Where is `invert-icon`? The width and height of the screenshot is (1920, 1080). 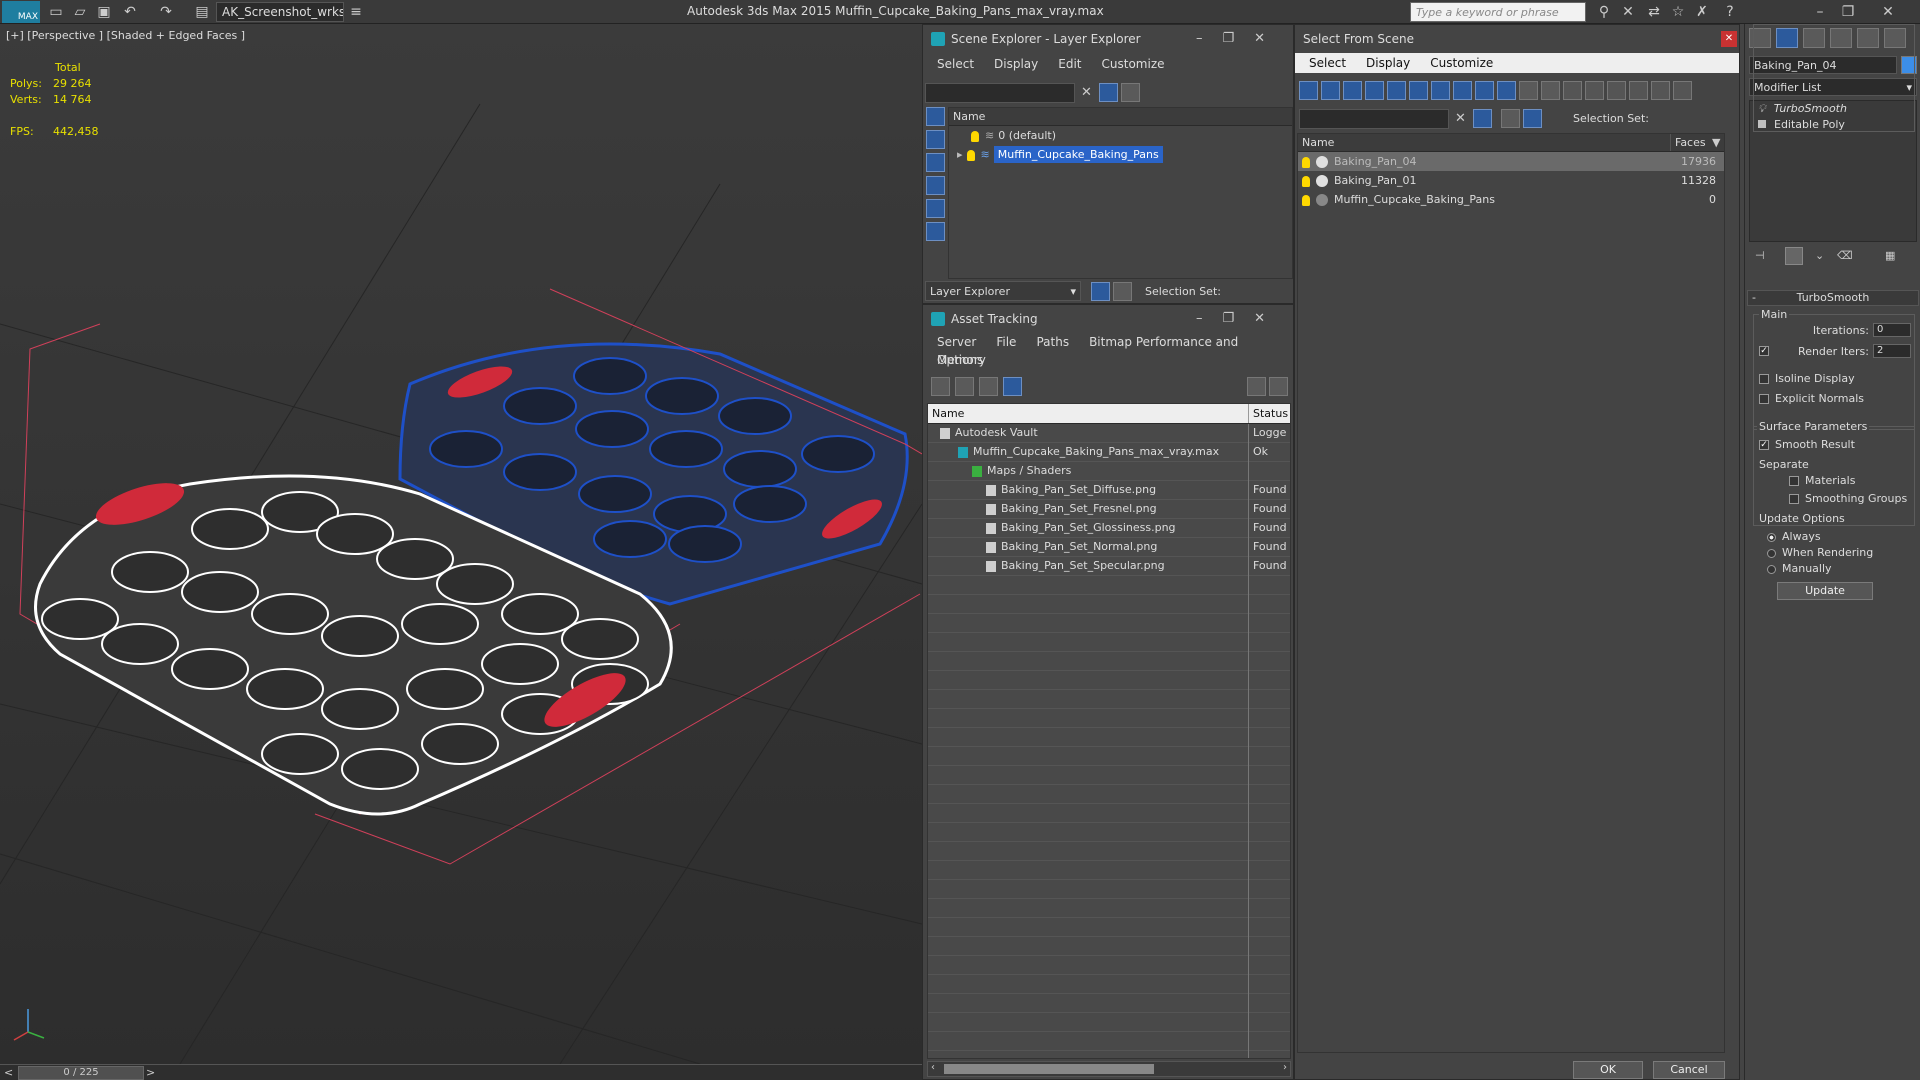 invert-icon is located at coordinates (1616, 90).